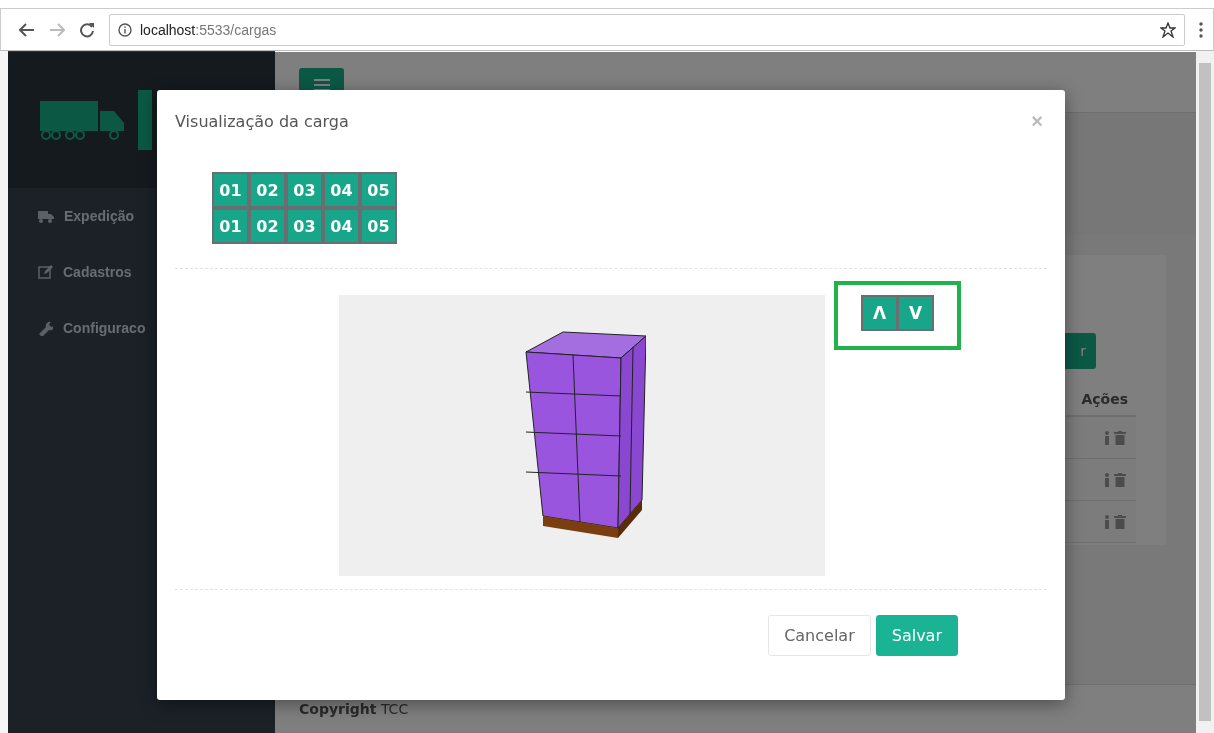 The width and height of the screenshot is (1214, 733). Describe the element at coordinates (145, 119) in the screenshot. I see `logo-mark-icon` at that location.